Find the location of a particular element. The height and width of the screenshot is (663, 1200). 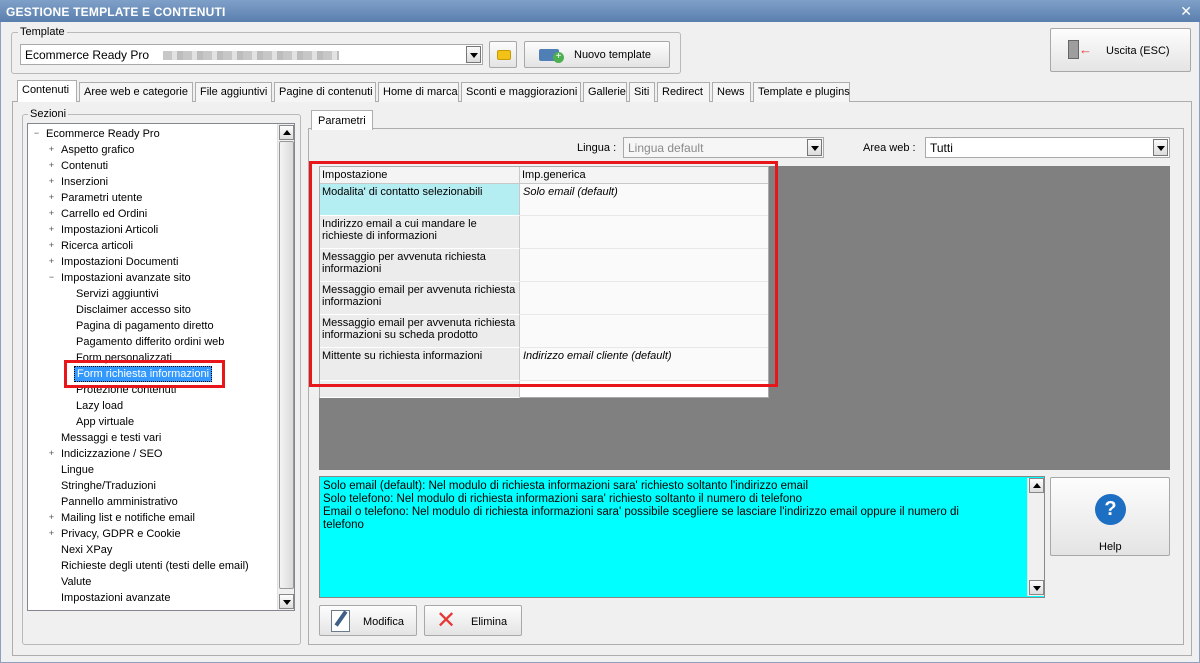

template-select-blurred is located at coordinates (251, 55).